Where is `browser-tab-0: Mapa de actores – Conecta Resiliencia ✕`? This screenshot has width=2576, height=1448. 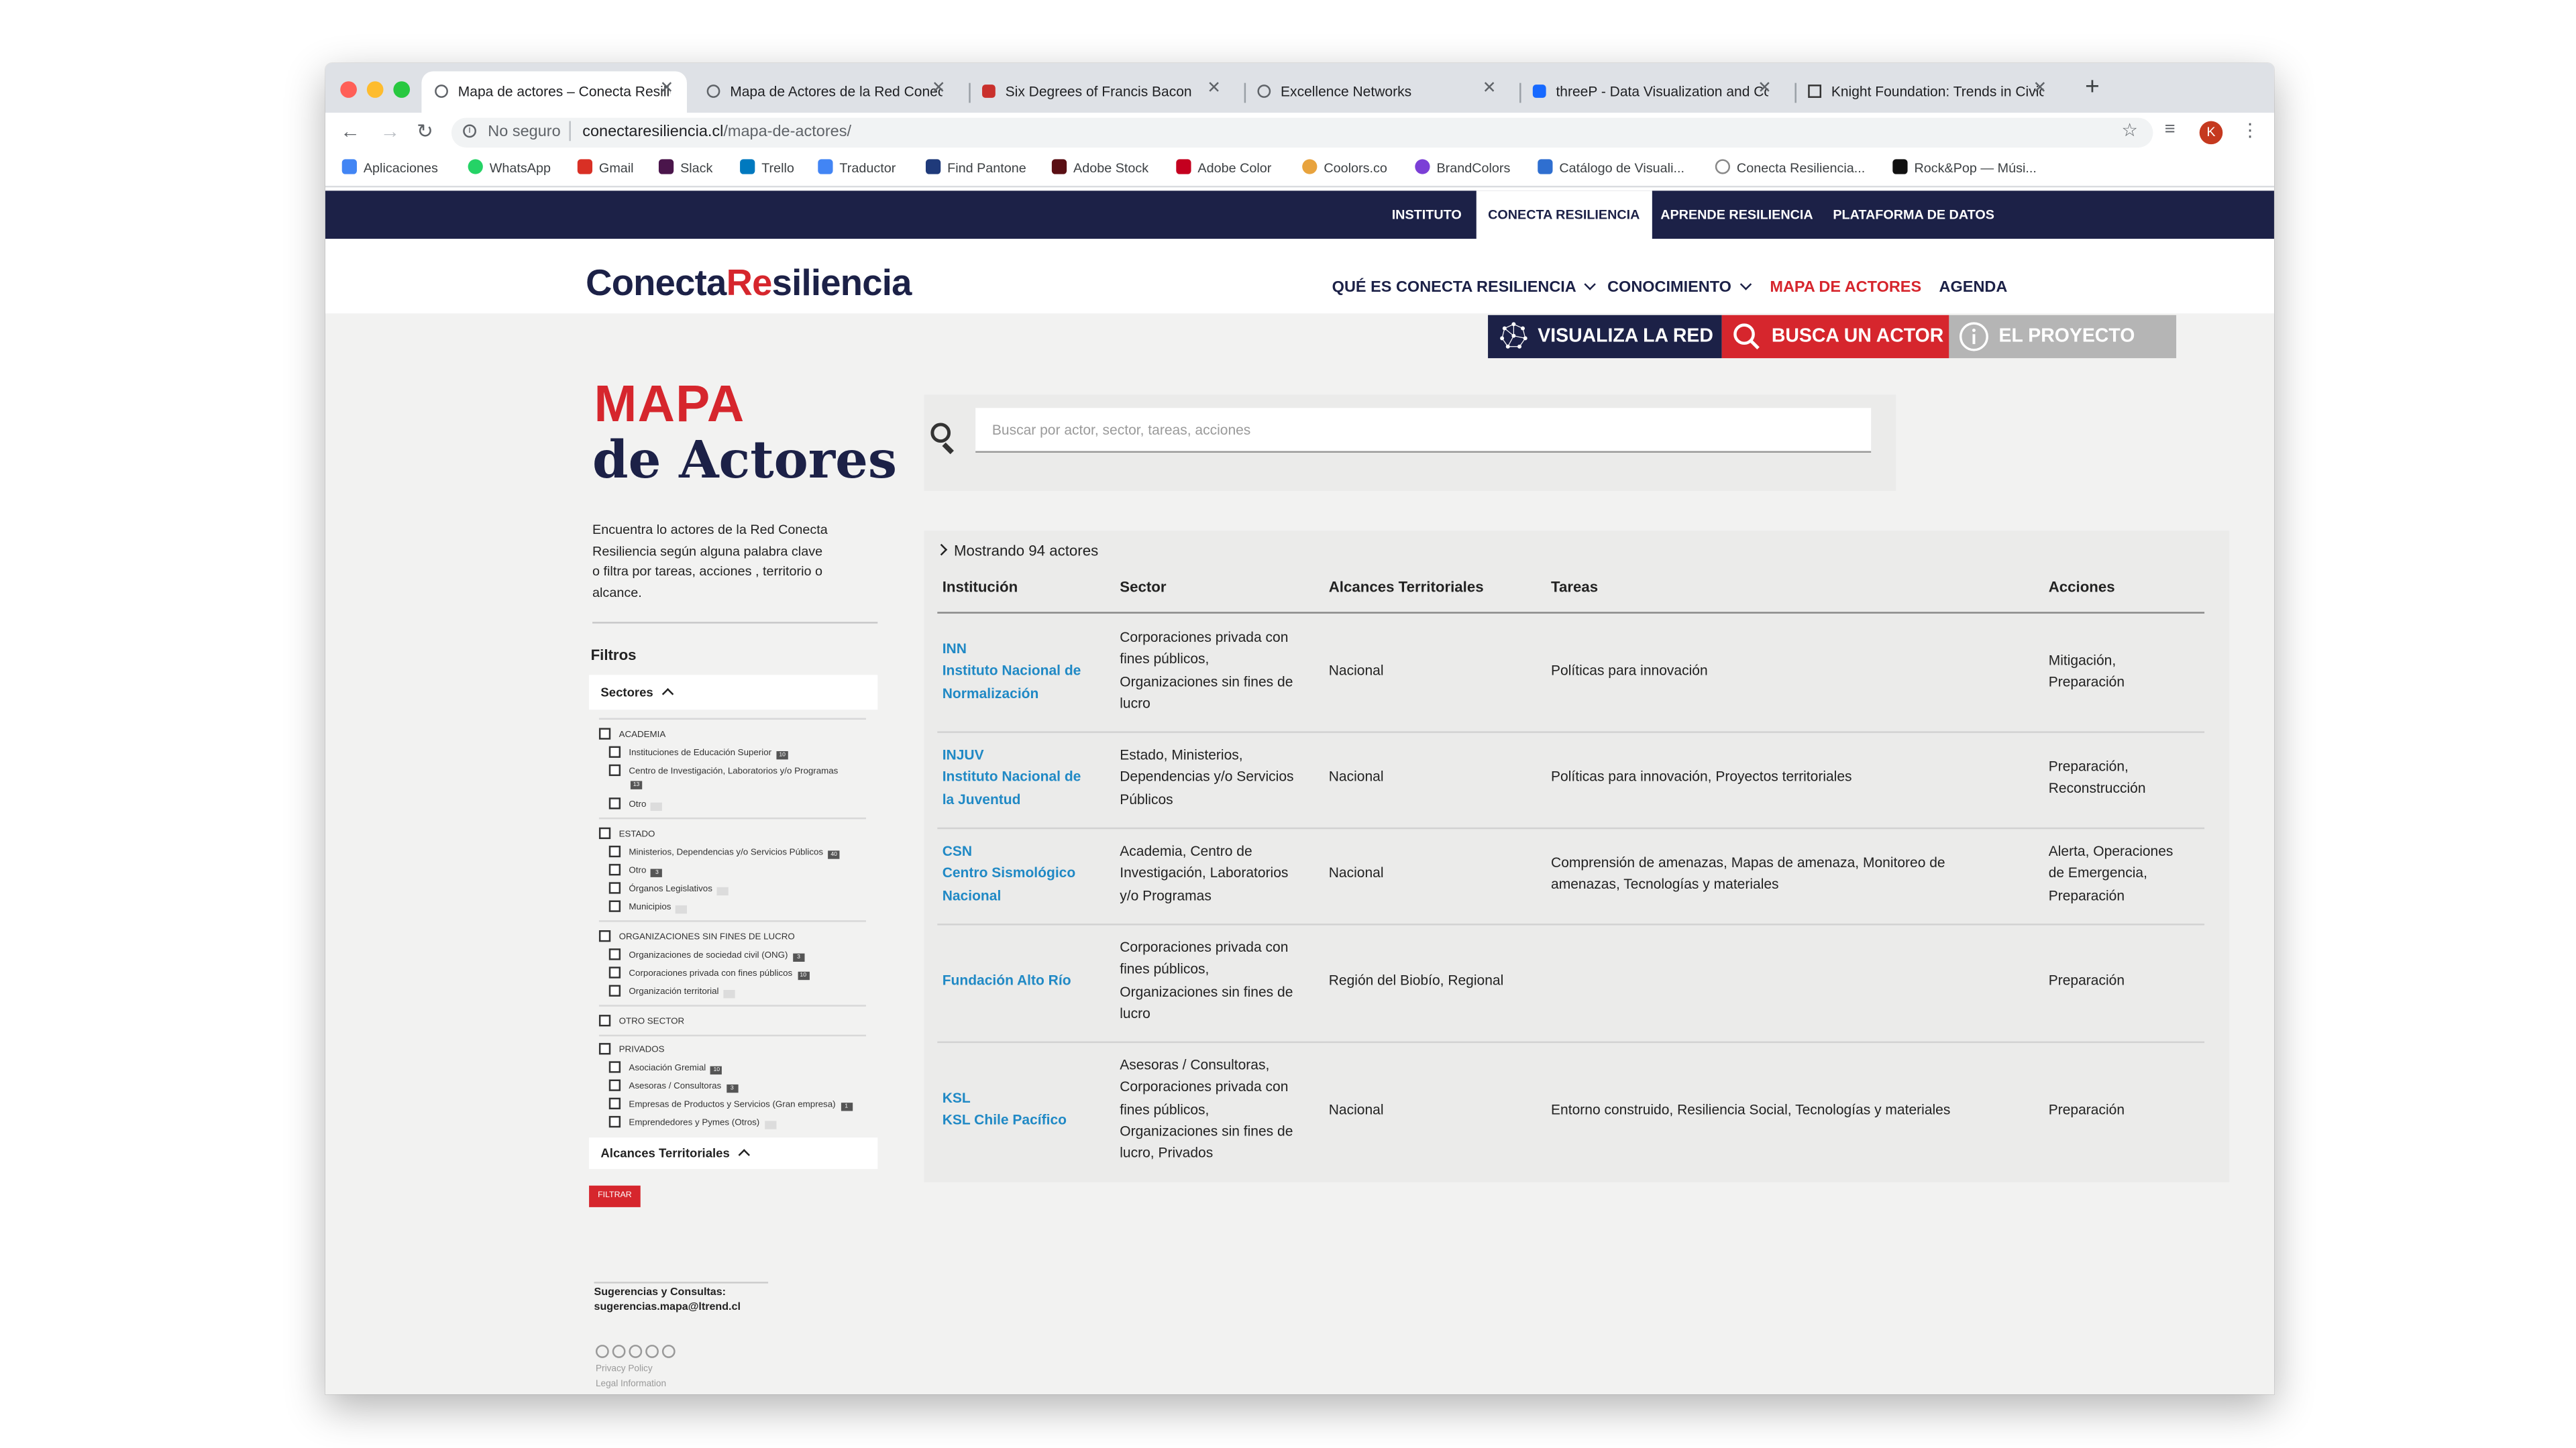
browser-tab-0: Mapa de actores – Conecta Resiliencia ✕ is located at coordinates (554, 92).